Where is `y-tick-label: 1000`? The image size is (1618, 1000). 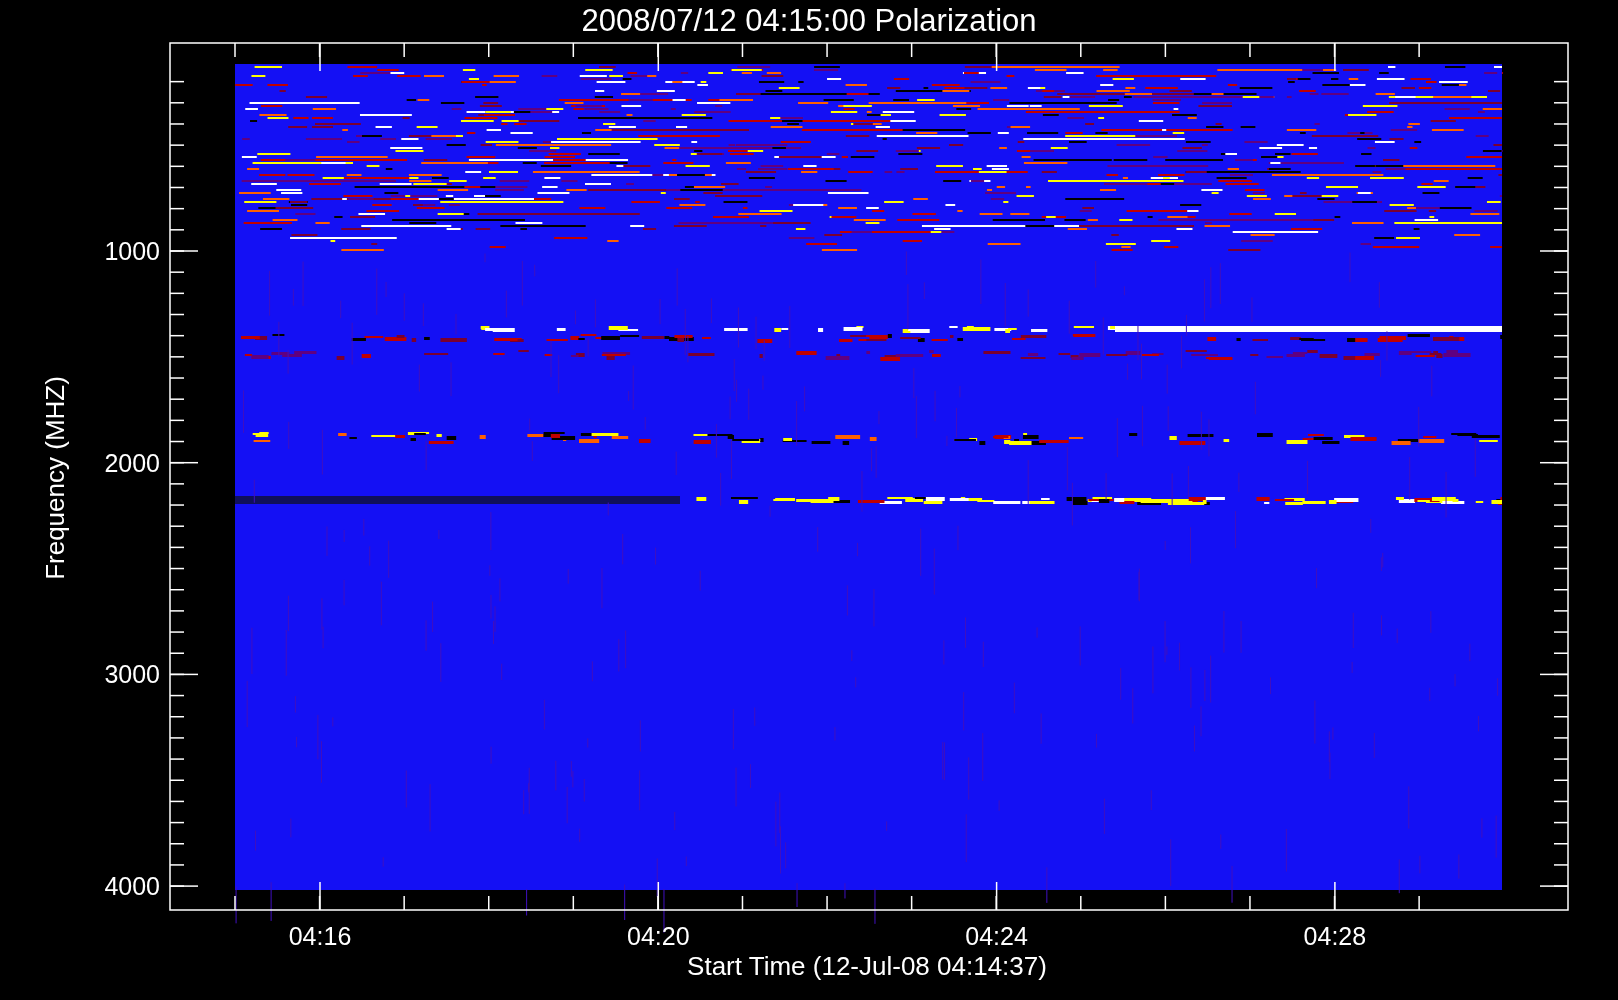 y-tick-label: 1000 is located at coordinates (132, 251).